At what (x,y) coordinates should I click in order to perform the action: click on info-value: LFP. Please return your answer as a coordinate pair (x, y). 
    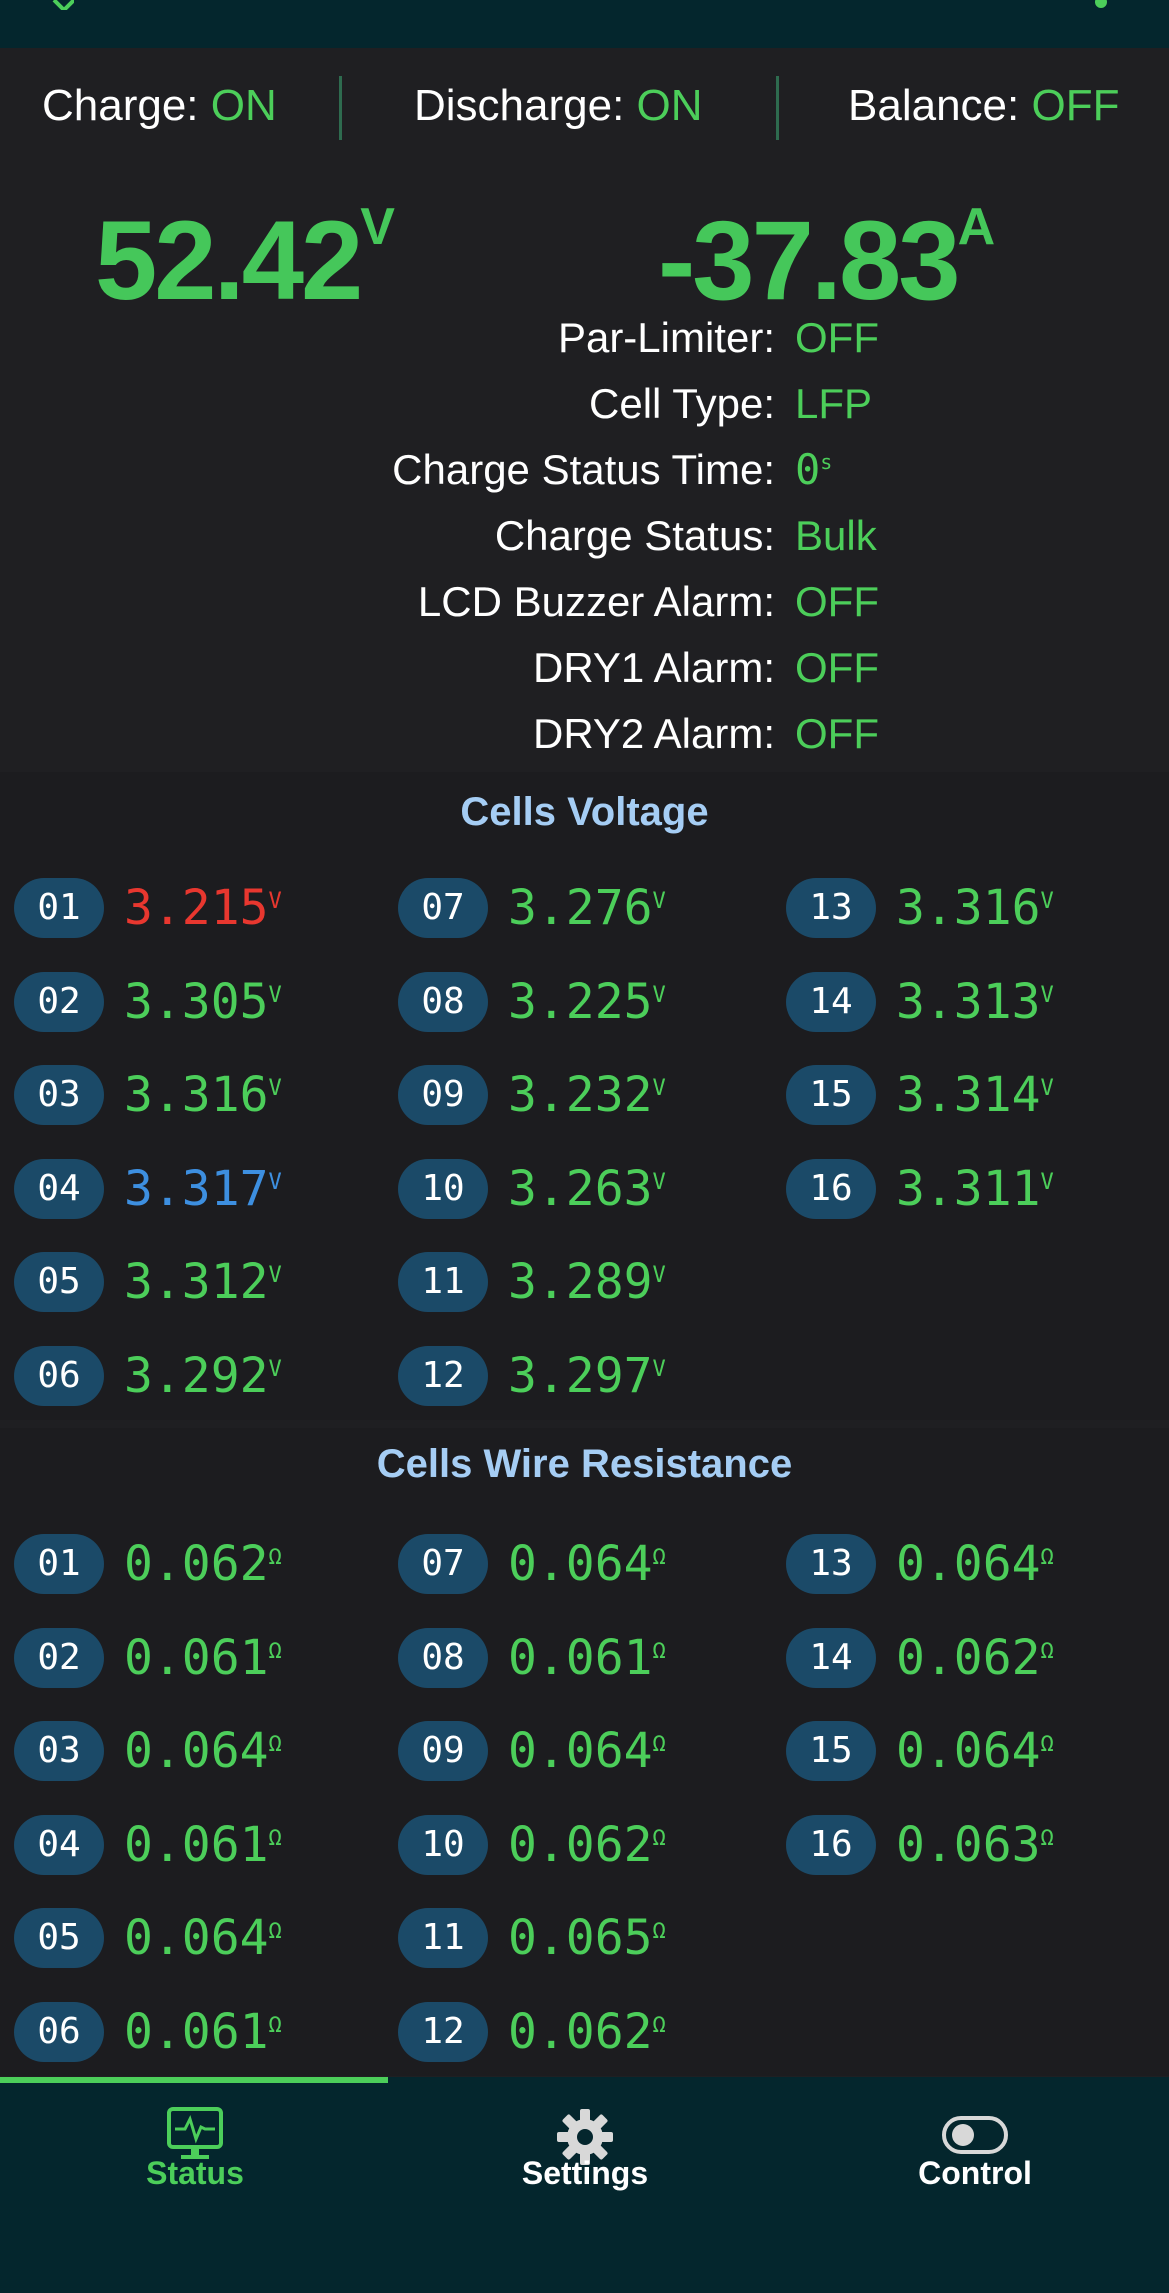
    Looking at the image, I should click on (834, 403).